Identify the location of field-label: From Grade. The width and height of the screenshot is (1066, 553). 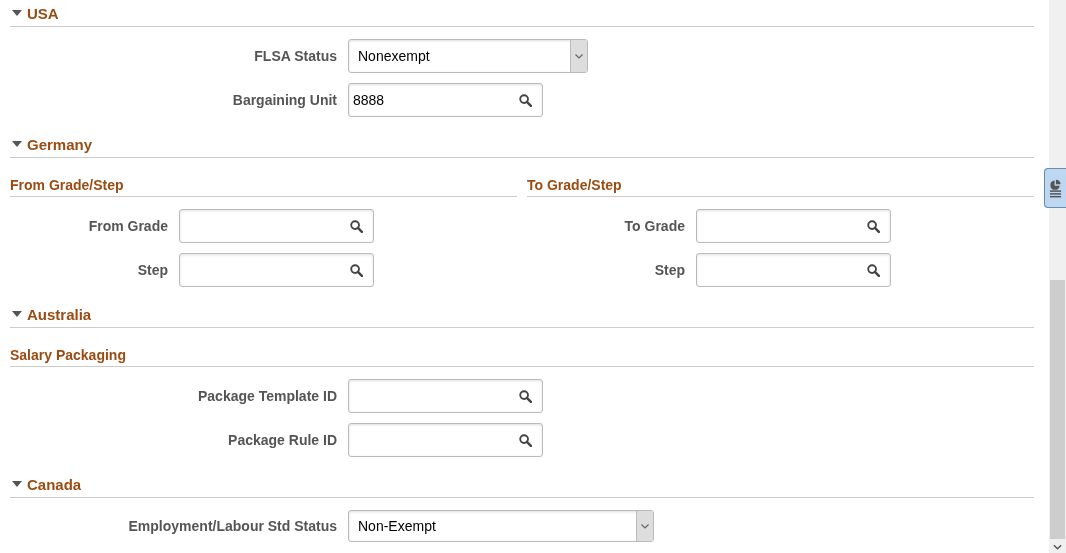
(127, 226).